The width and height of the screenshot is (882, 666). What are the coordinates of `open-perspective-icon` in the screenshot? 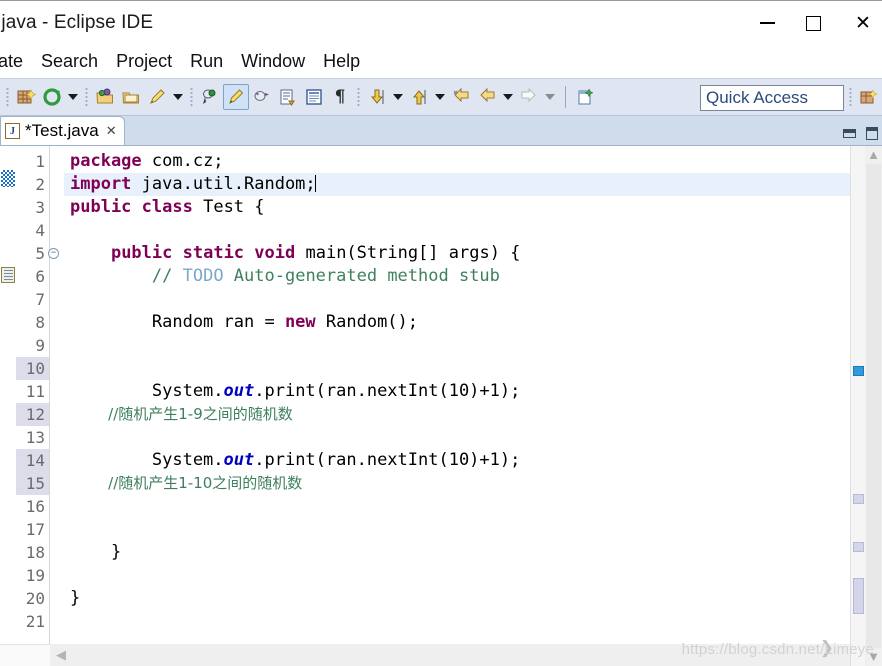 It's located at (869, 97).